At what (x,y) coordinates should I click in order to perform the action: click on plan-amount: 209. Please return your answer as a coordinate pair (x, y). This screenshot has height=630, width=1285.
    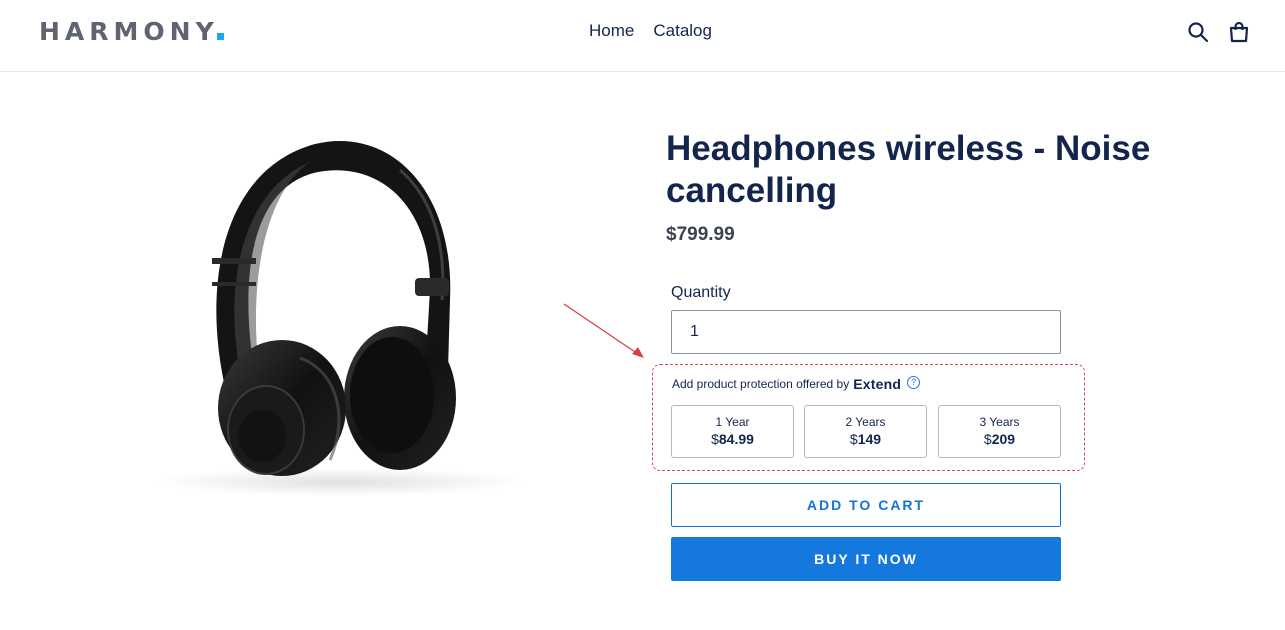
    Looking at the image, I should click on (1003, 439).